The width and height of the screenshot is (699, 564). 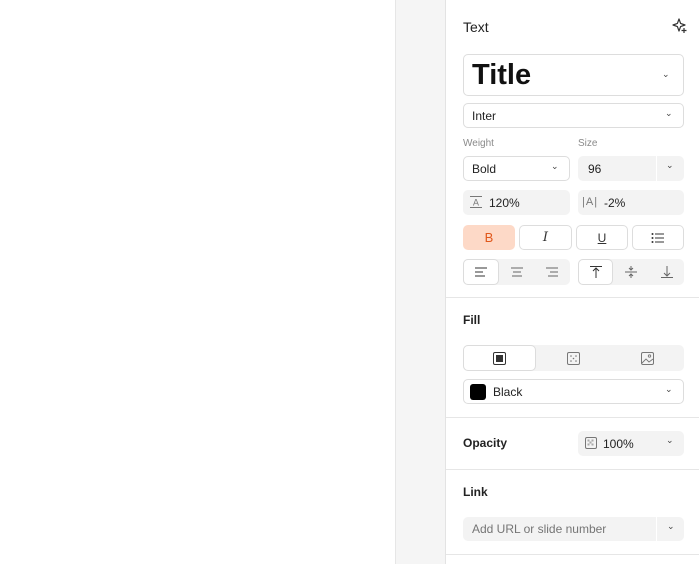 What do you see at coordinates (478, 392) in the screenshot?
I see `color-swatch` at bounding box center [478, 392].